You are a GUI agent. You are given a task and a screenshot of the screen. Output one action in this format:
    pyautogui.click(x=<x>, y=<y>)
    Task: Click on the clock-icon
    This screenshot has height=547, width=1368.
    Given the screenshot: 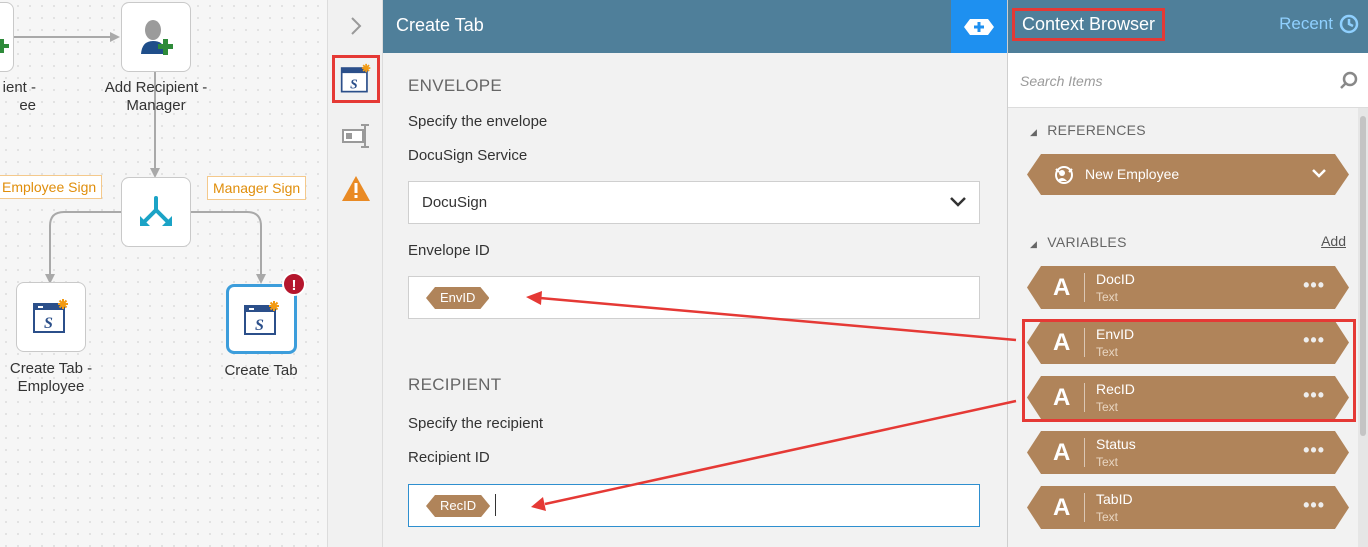 What is the action you would take?
    pyautogui.click(x=1349, y=24)
    